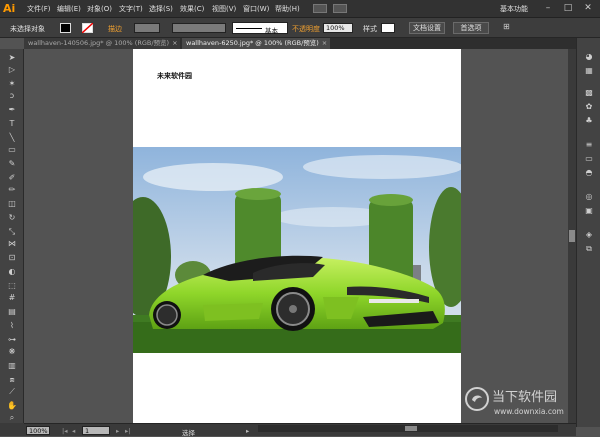 This screenshot has width=600, height=437. I want to click on slice-tool-icon: ⟋, so click(12, 392).